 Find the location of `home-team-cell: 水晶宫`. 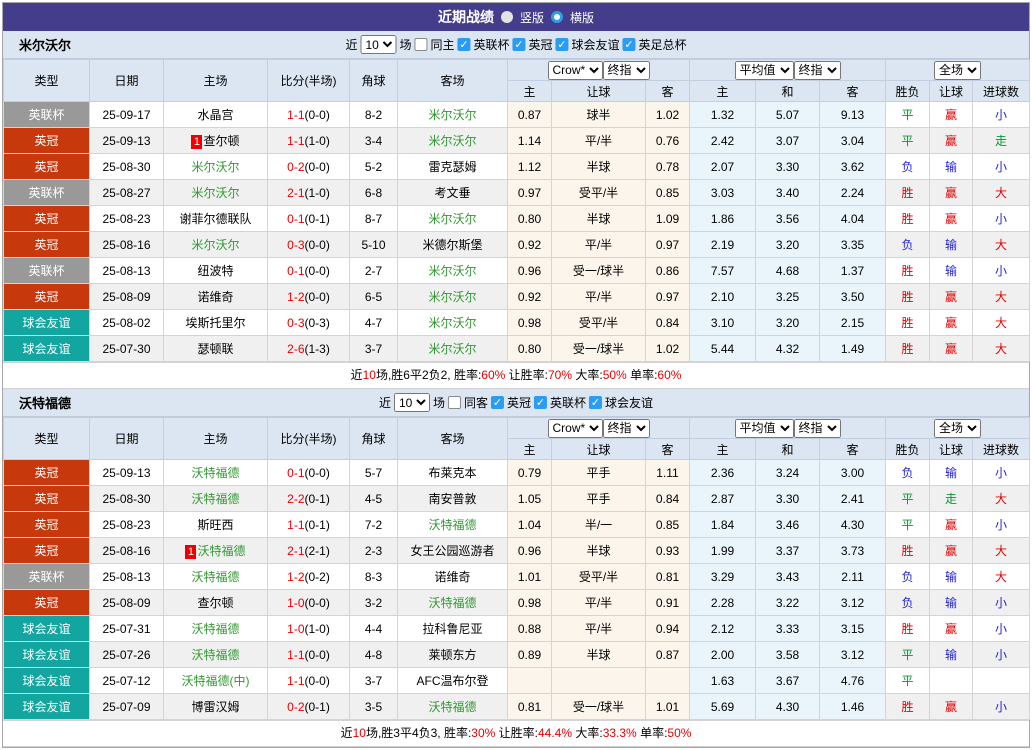

home-team-cell: 水晶宫 is located at coordinates (215, 114).